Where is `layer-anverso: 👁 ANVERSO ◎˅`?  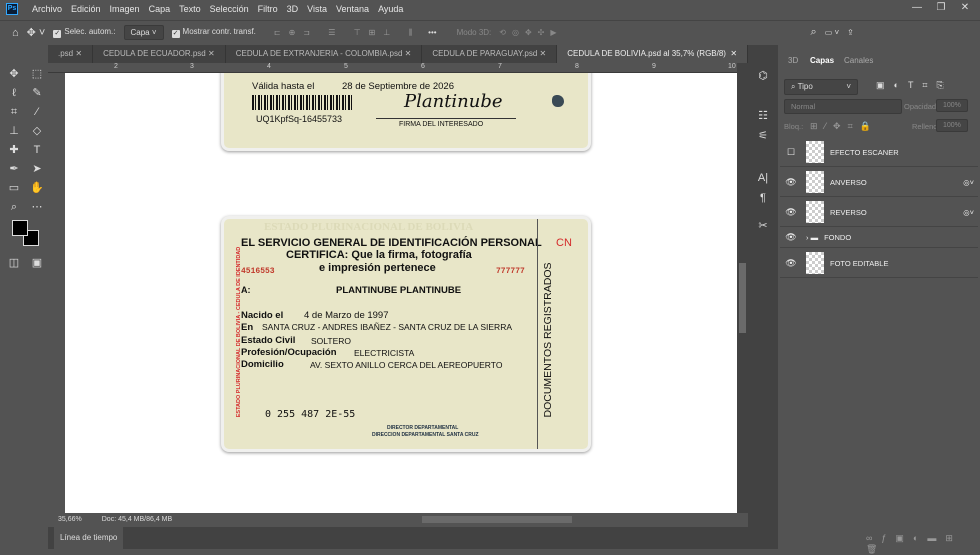 layer-anverso: 👁 ANVERSO ◎˅ is located at coordinates (879, 182).